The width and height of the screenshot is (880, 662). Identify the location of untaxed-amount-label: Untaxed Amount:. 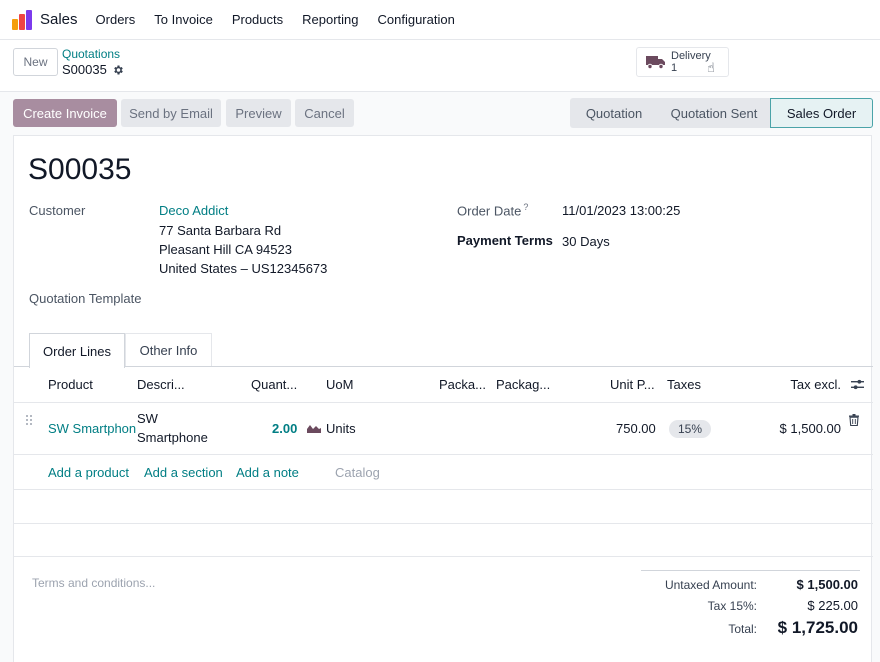
(710, 585).